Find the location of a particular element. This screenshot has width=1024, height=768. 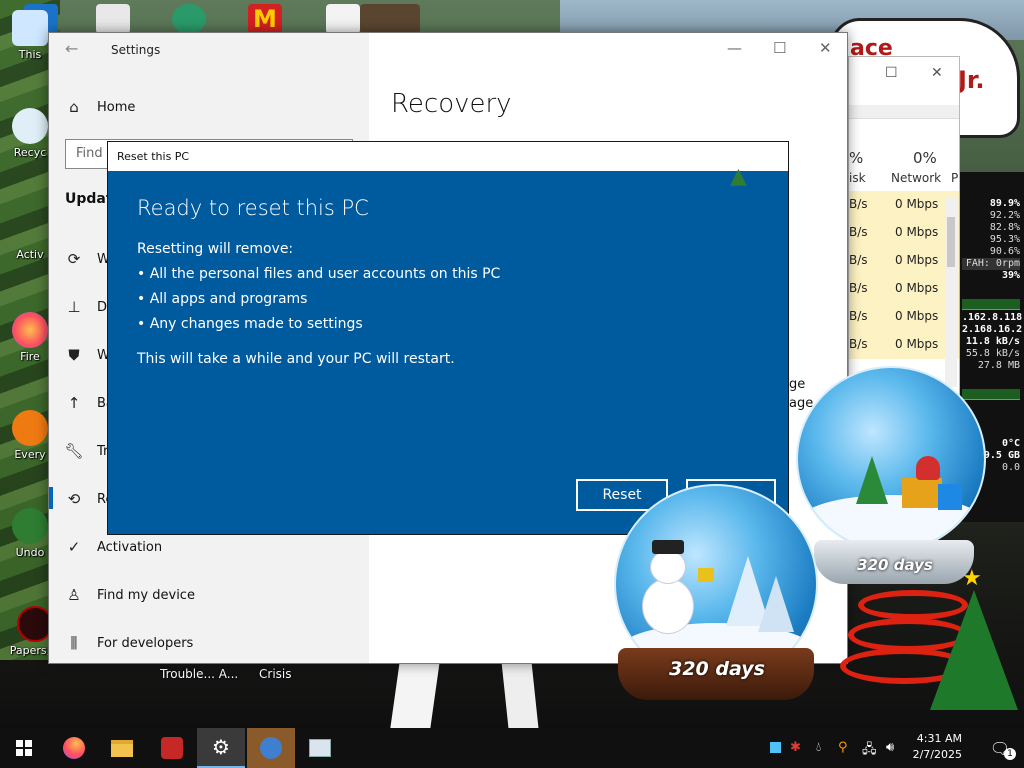

firefox-icon is located at coordinates (30, 330).